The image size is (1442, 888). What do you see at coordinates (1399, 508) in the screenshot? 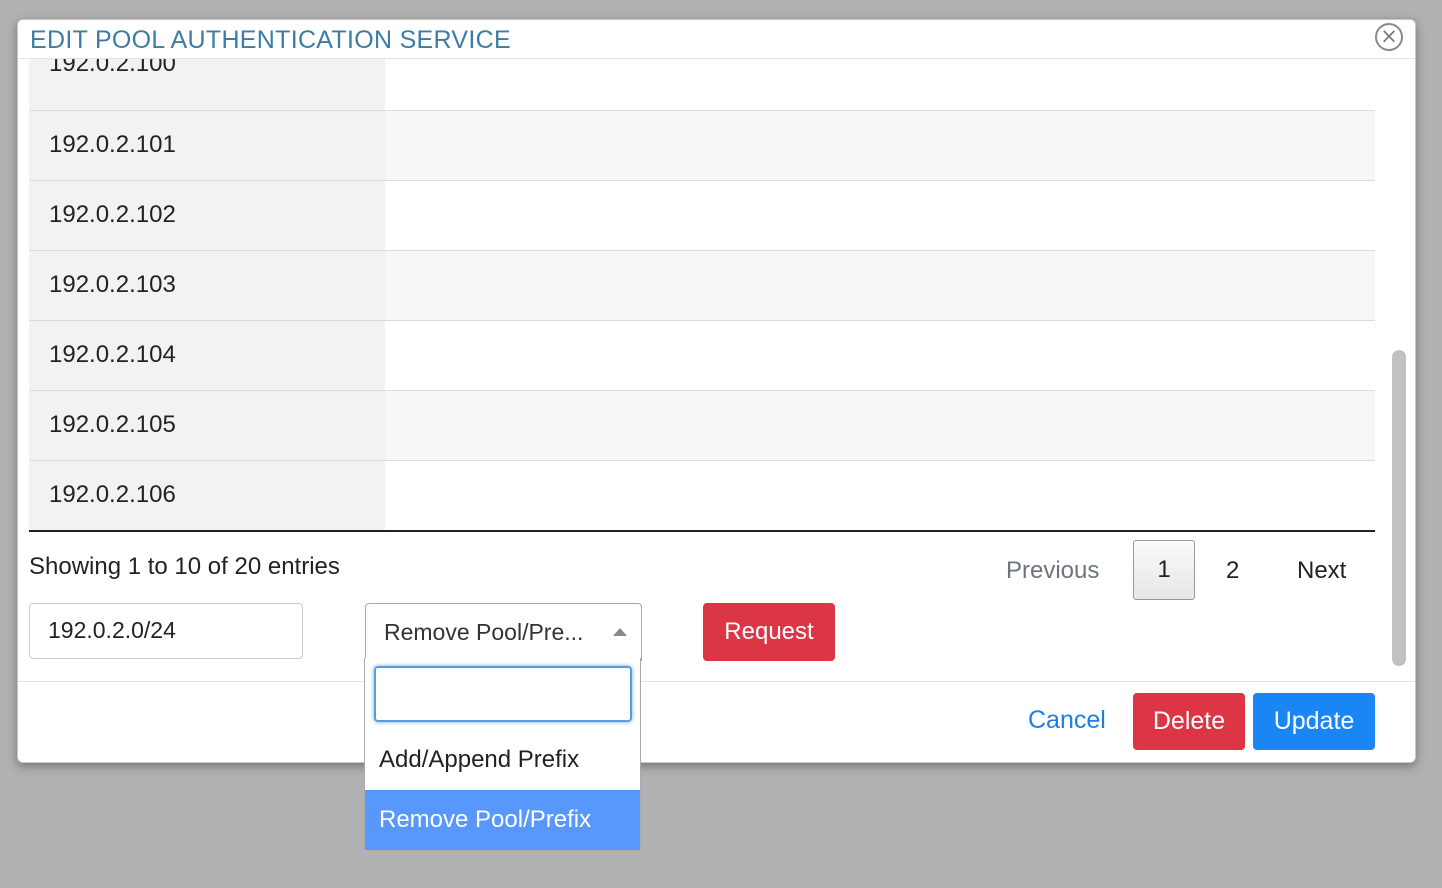
I see `scrollbar-thumb` at bounding box center [1399, 508].